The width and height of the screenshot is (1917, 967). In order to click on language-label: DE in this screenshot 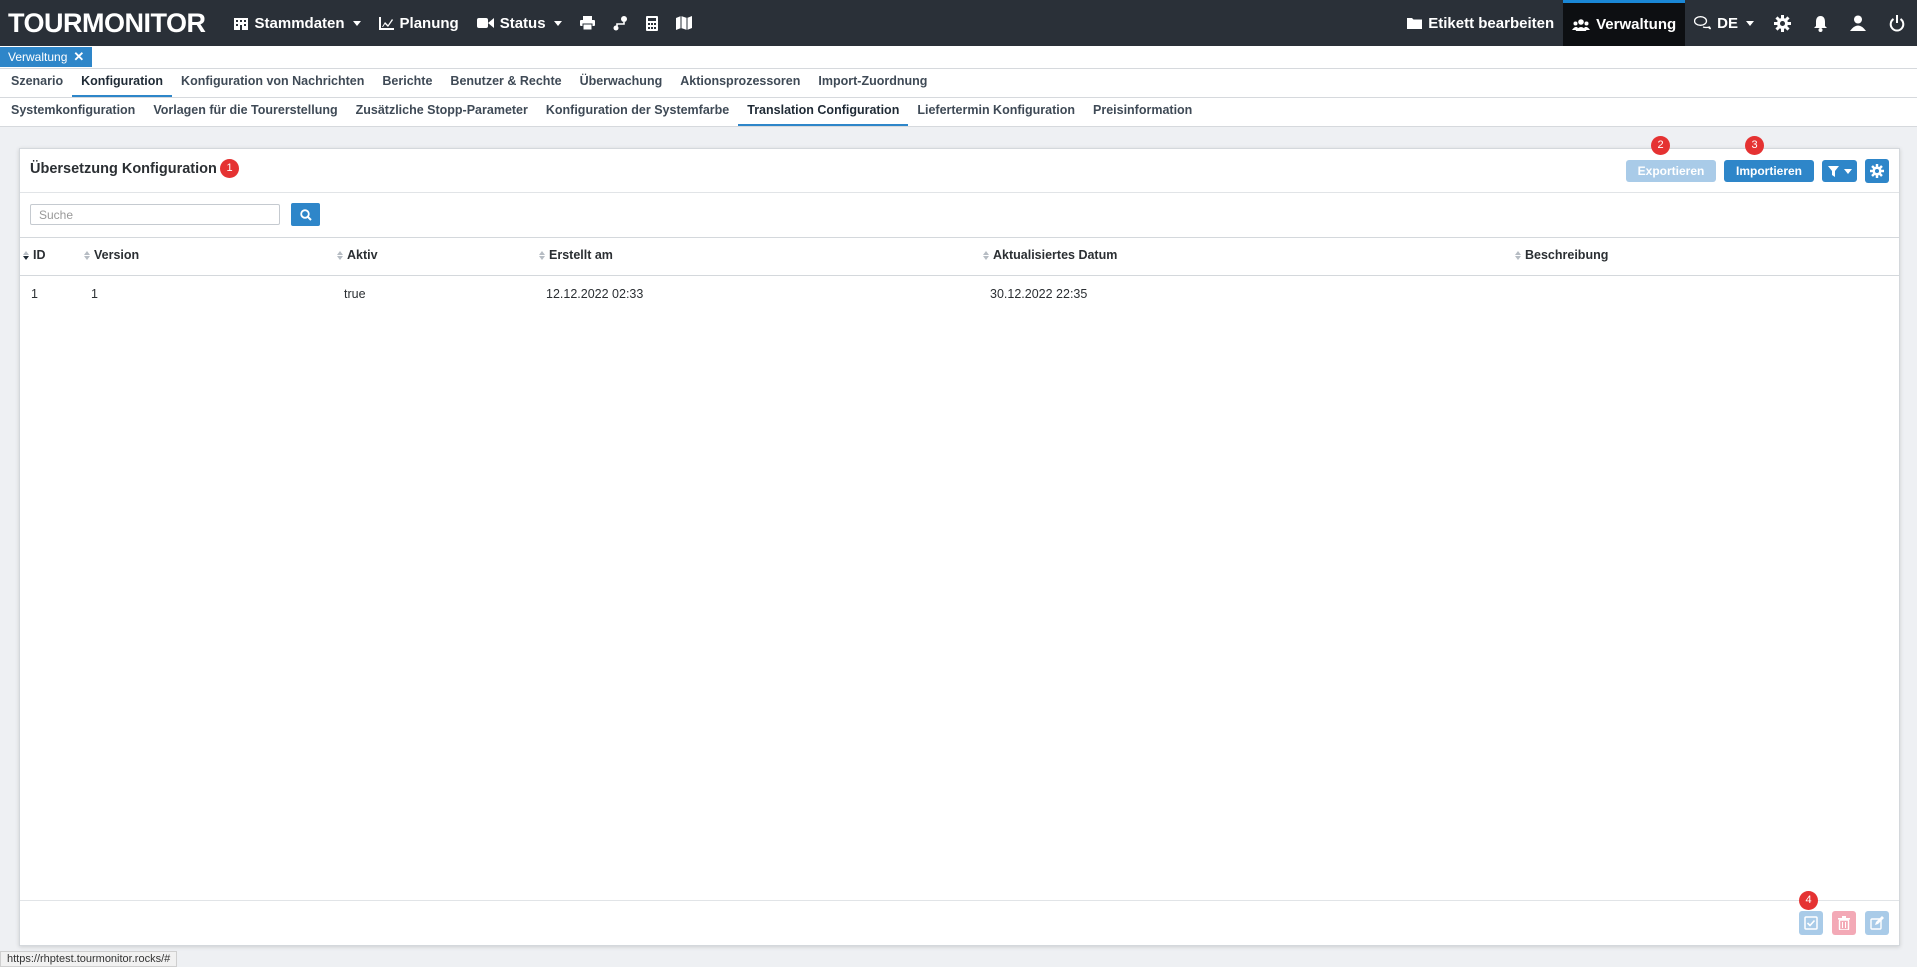, I will do `click(1727, 23)`.